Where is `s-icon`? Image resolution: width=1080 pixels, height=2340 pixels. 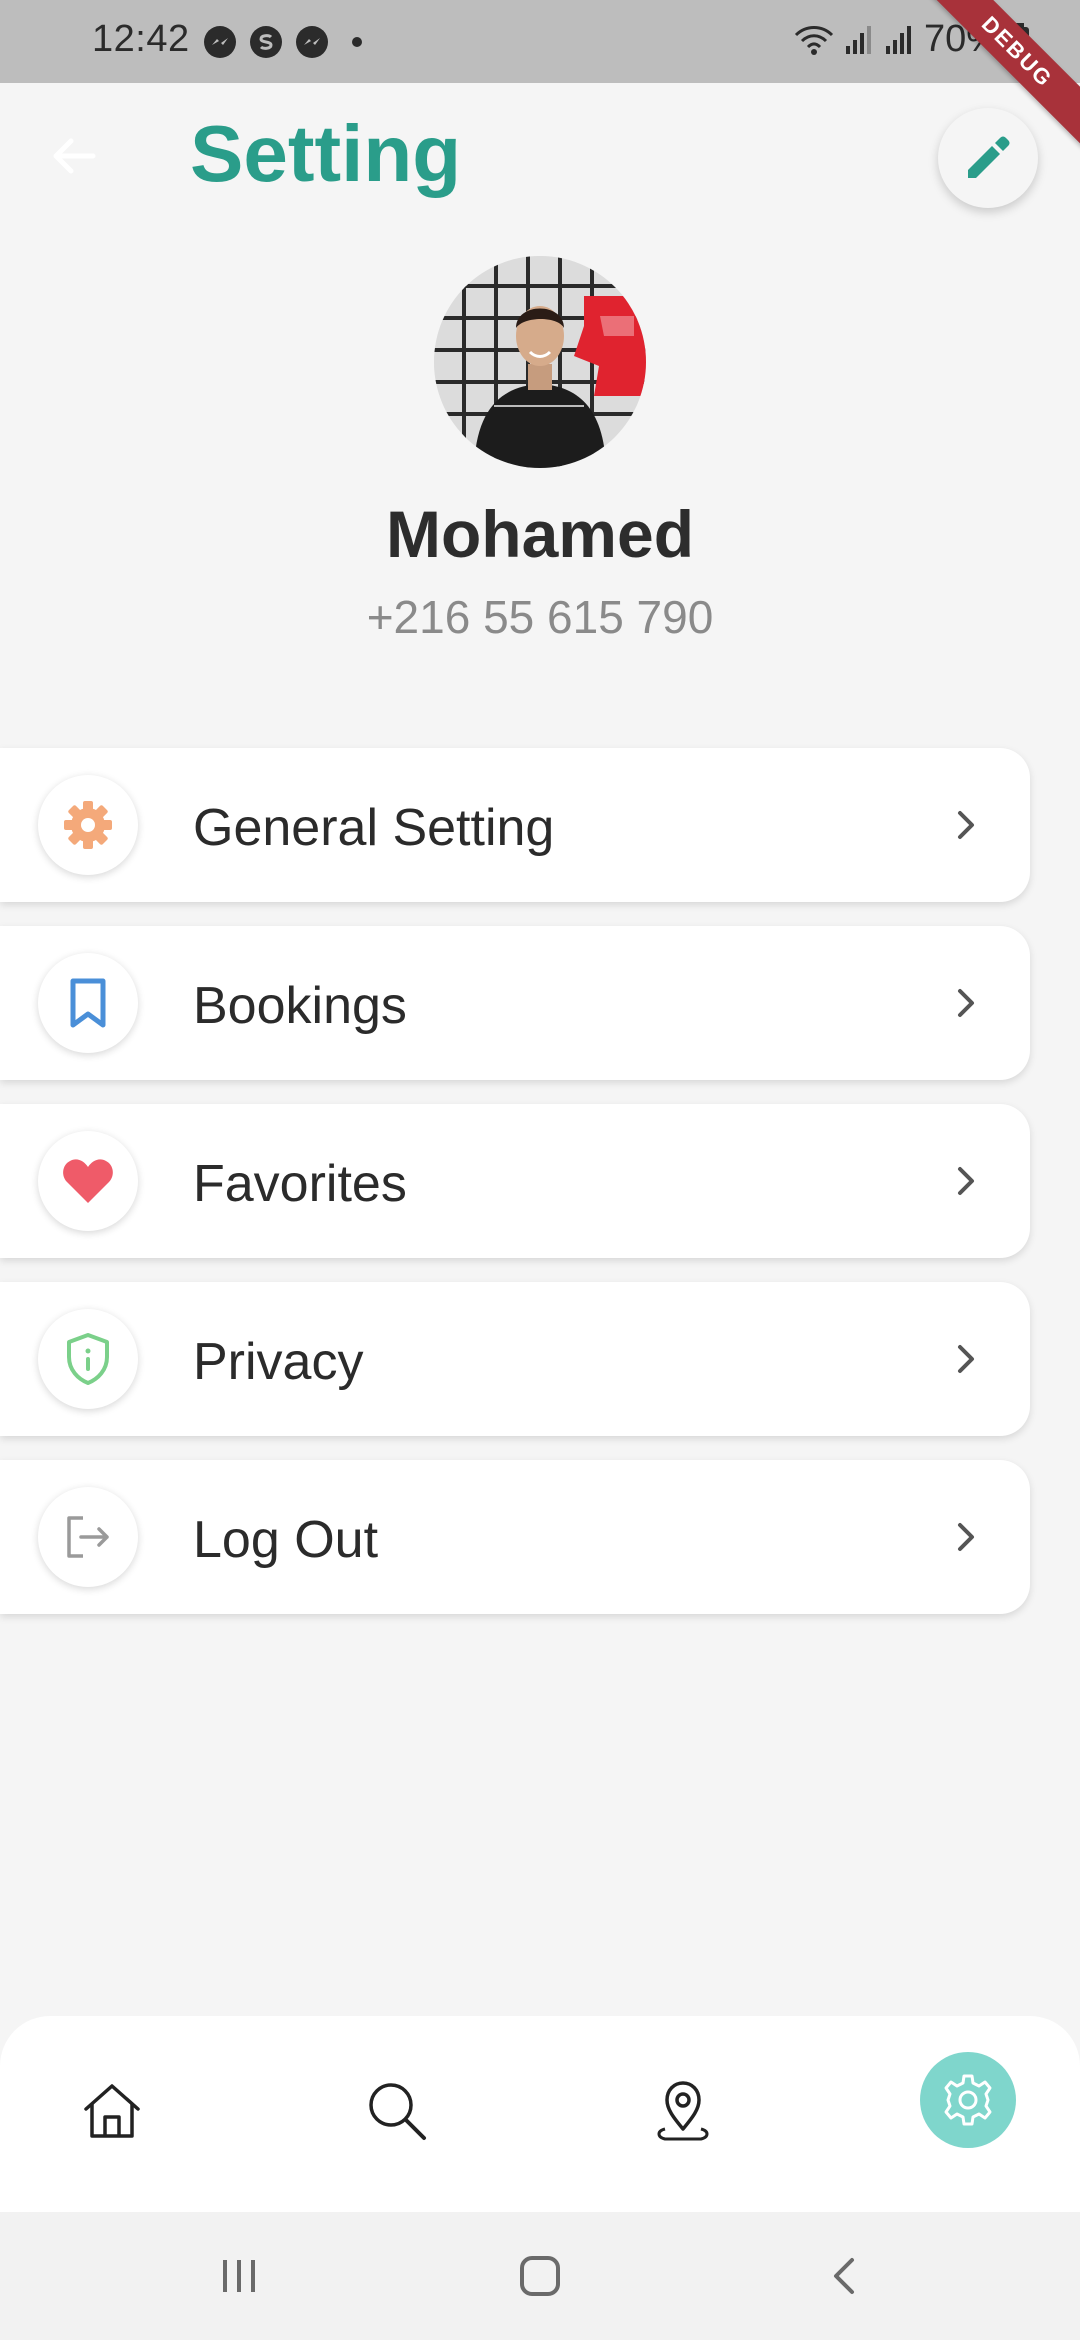 s-icon is located at coordinates (266, 42).